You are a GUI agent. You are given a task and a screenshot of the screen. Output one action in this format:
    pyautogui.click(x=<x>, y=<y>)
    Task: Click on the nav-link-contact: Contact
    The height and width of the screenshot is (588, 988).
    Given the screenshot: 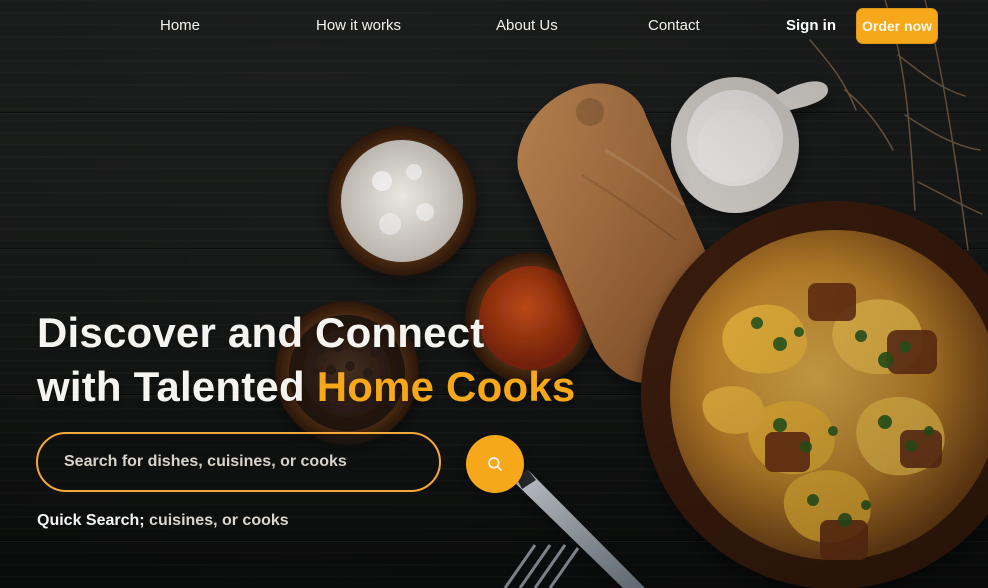 What is the action you would take?
    pyautogui.click(x=674, y=25)
    